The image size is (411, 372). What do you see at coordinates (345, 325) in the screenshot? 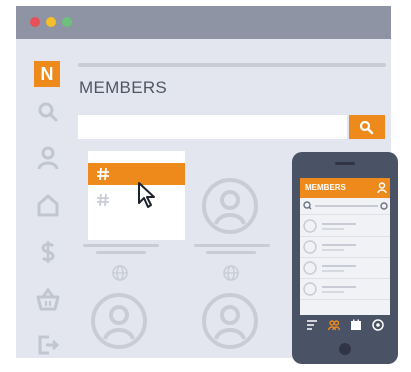
I see `phone-nav-bar` at bounding box center [345, 325].